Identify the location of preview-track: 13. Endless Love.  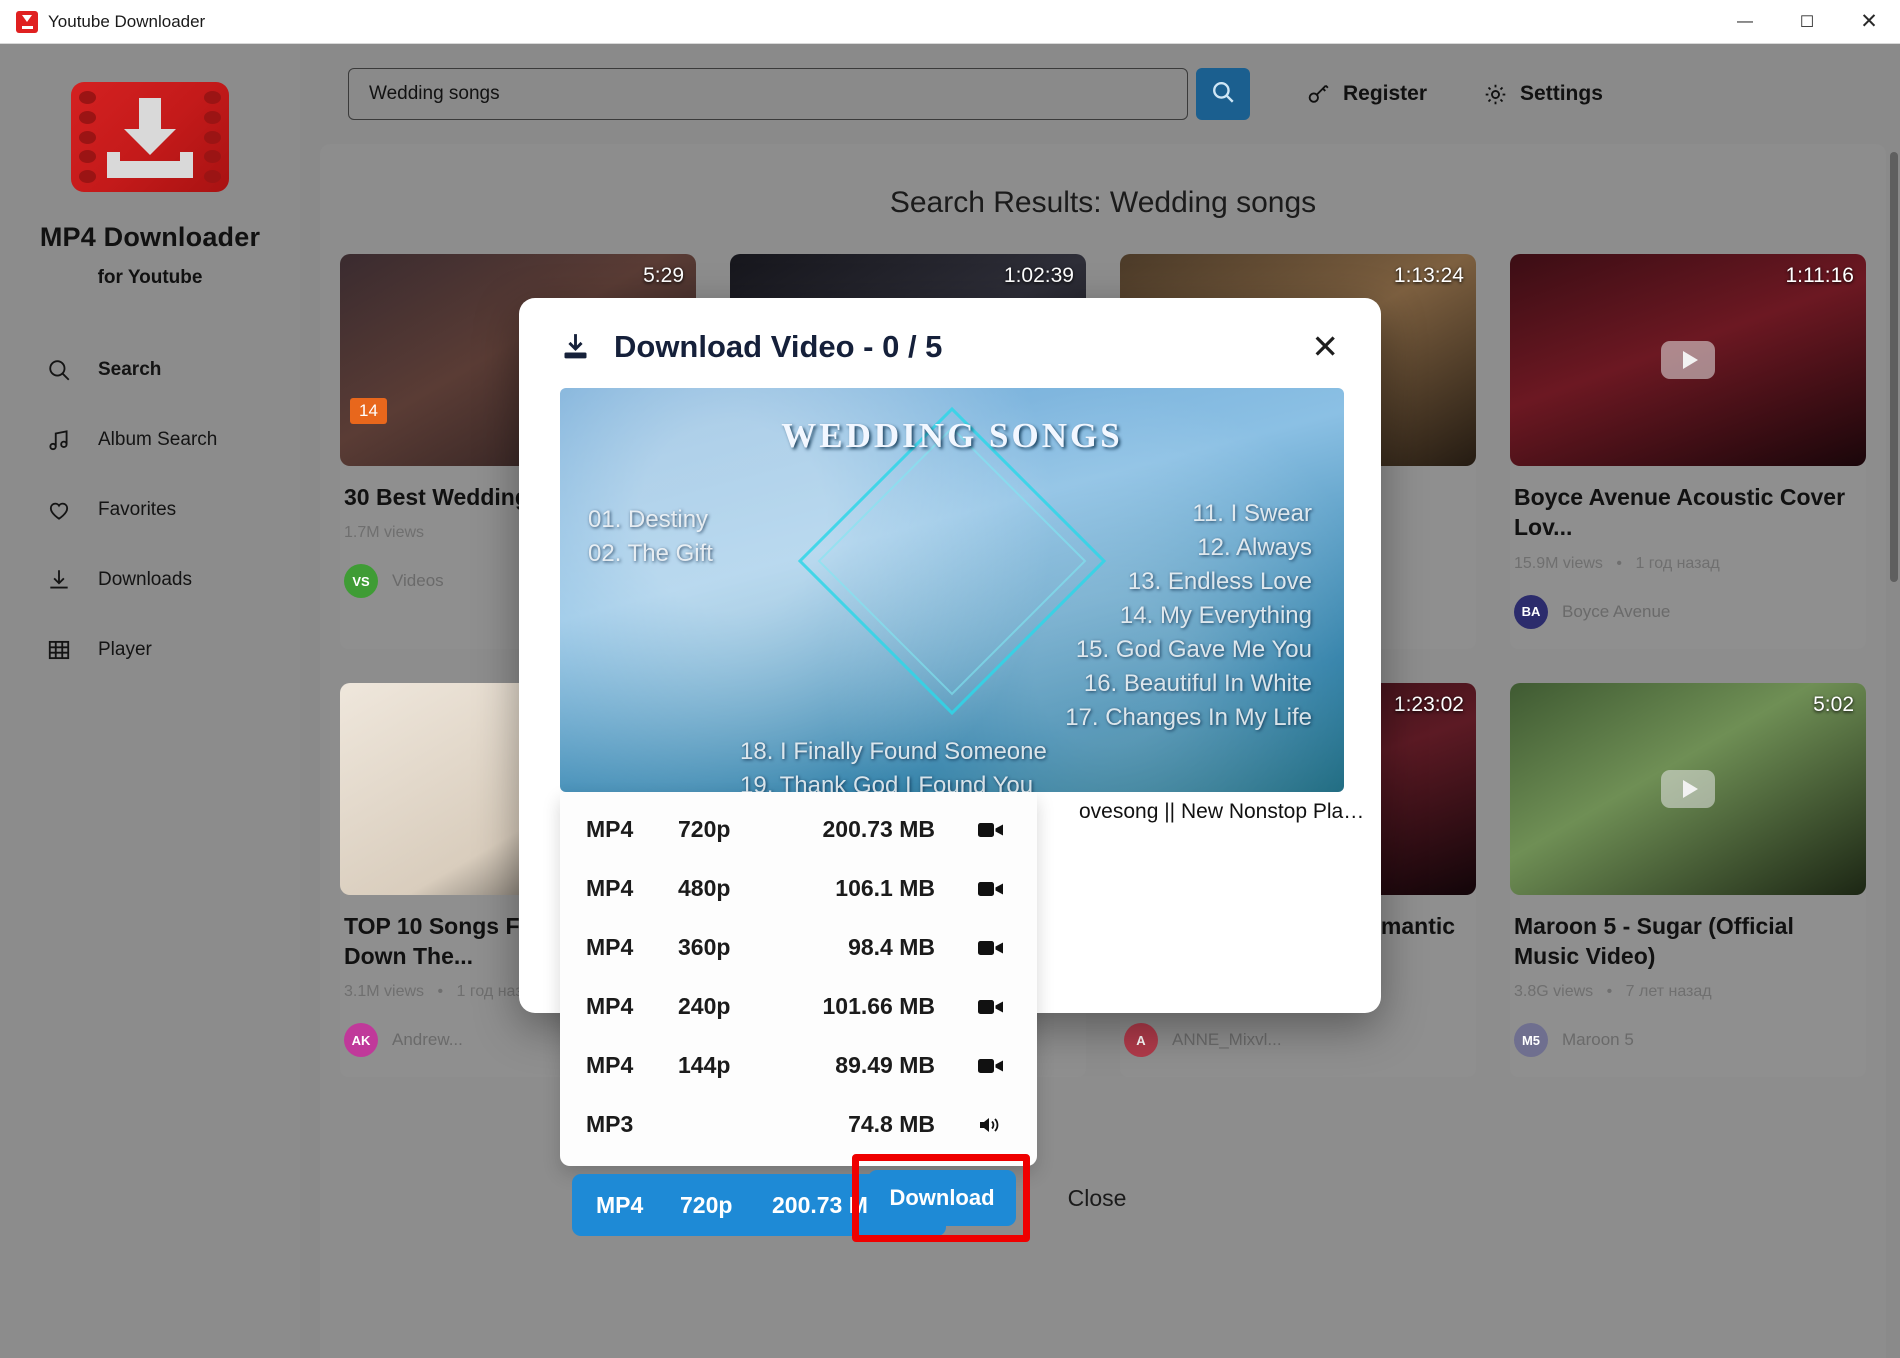
(1219, 581).